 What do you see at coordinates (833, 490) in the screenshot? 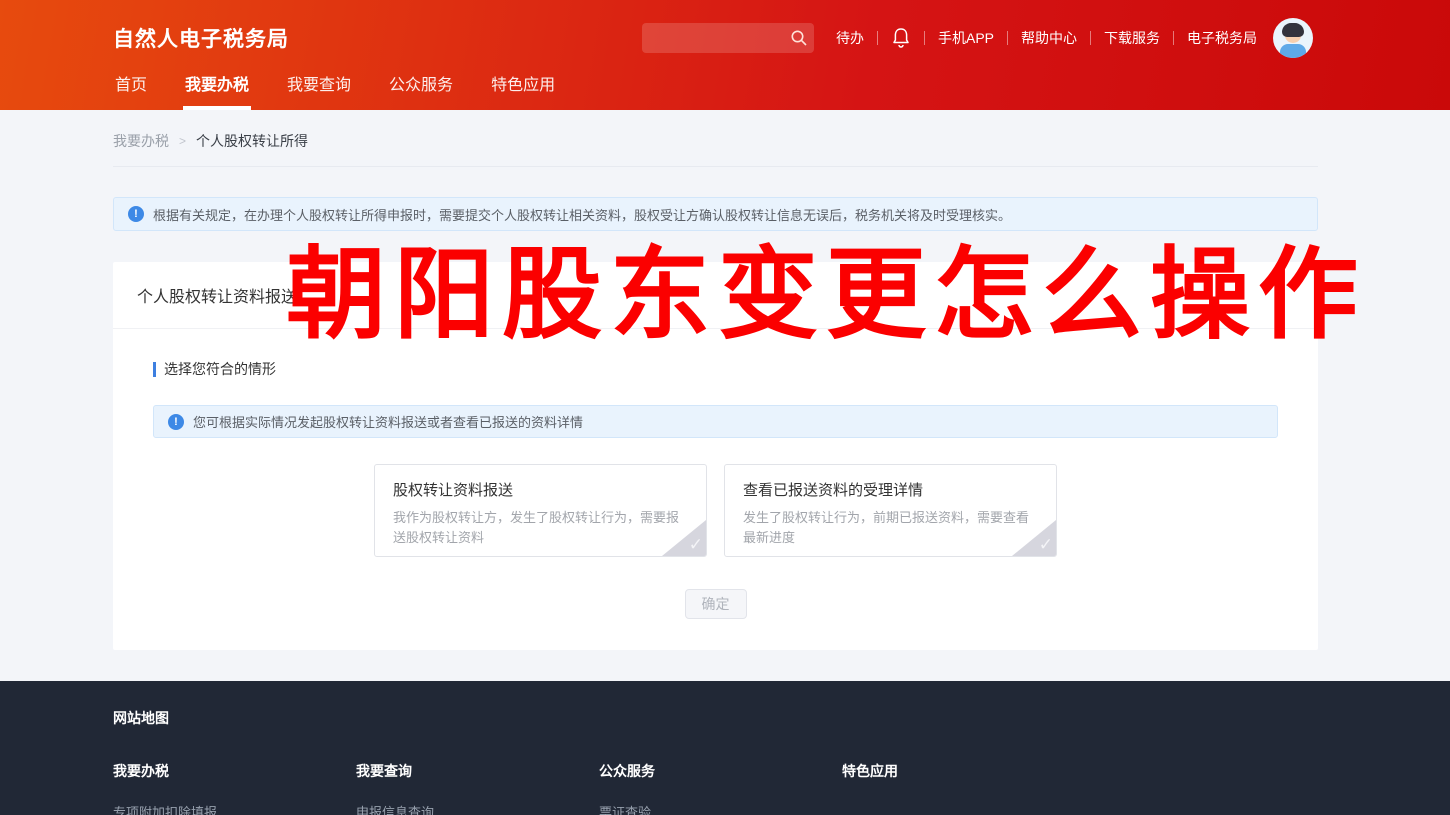
I see `option-title: 查看已报送资料的受理详情` at bounding box center [833, 490].